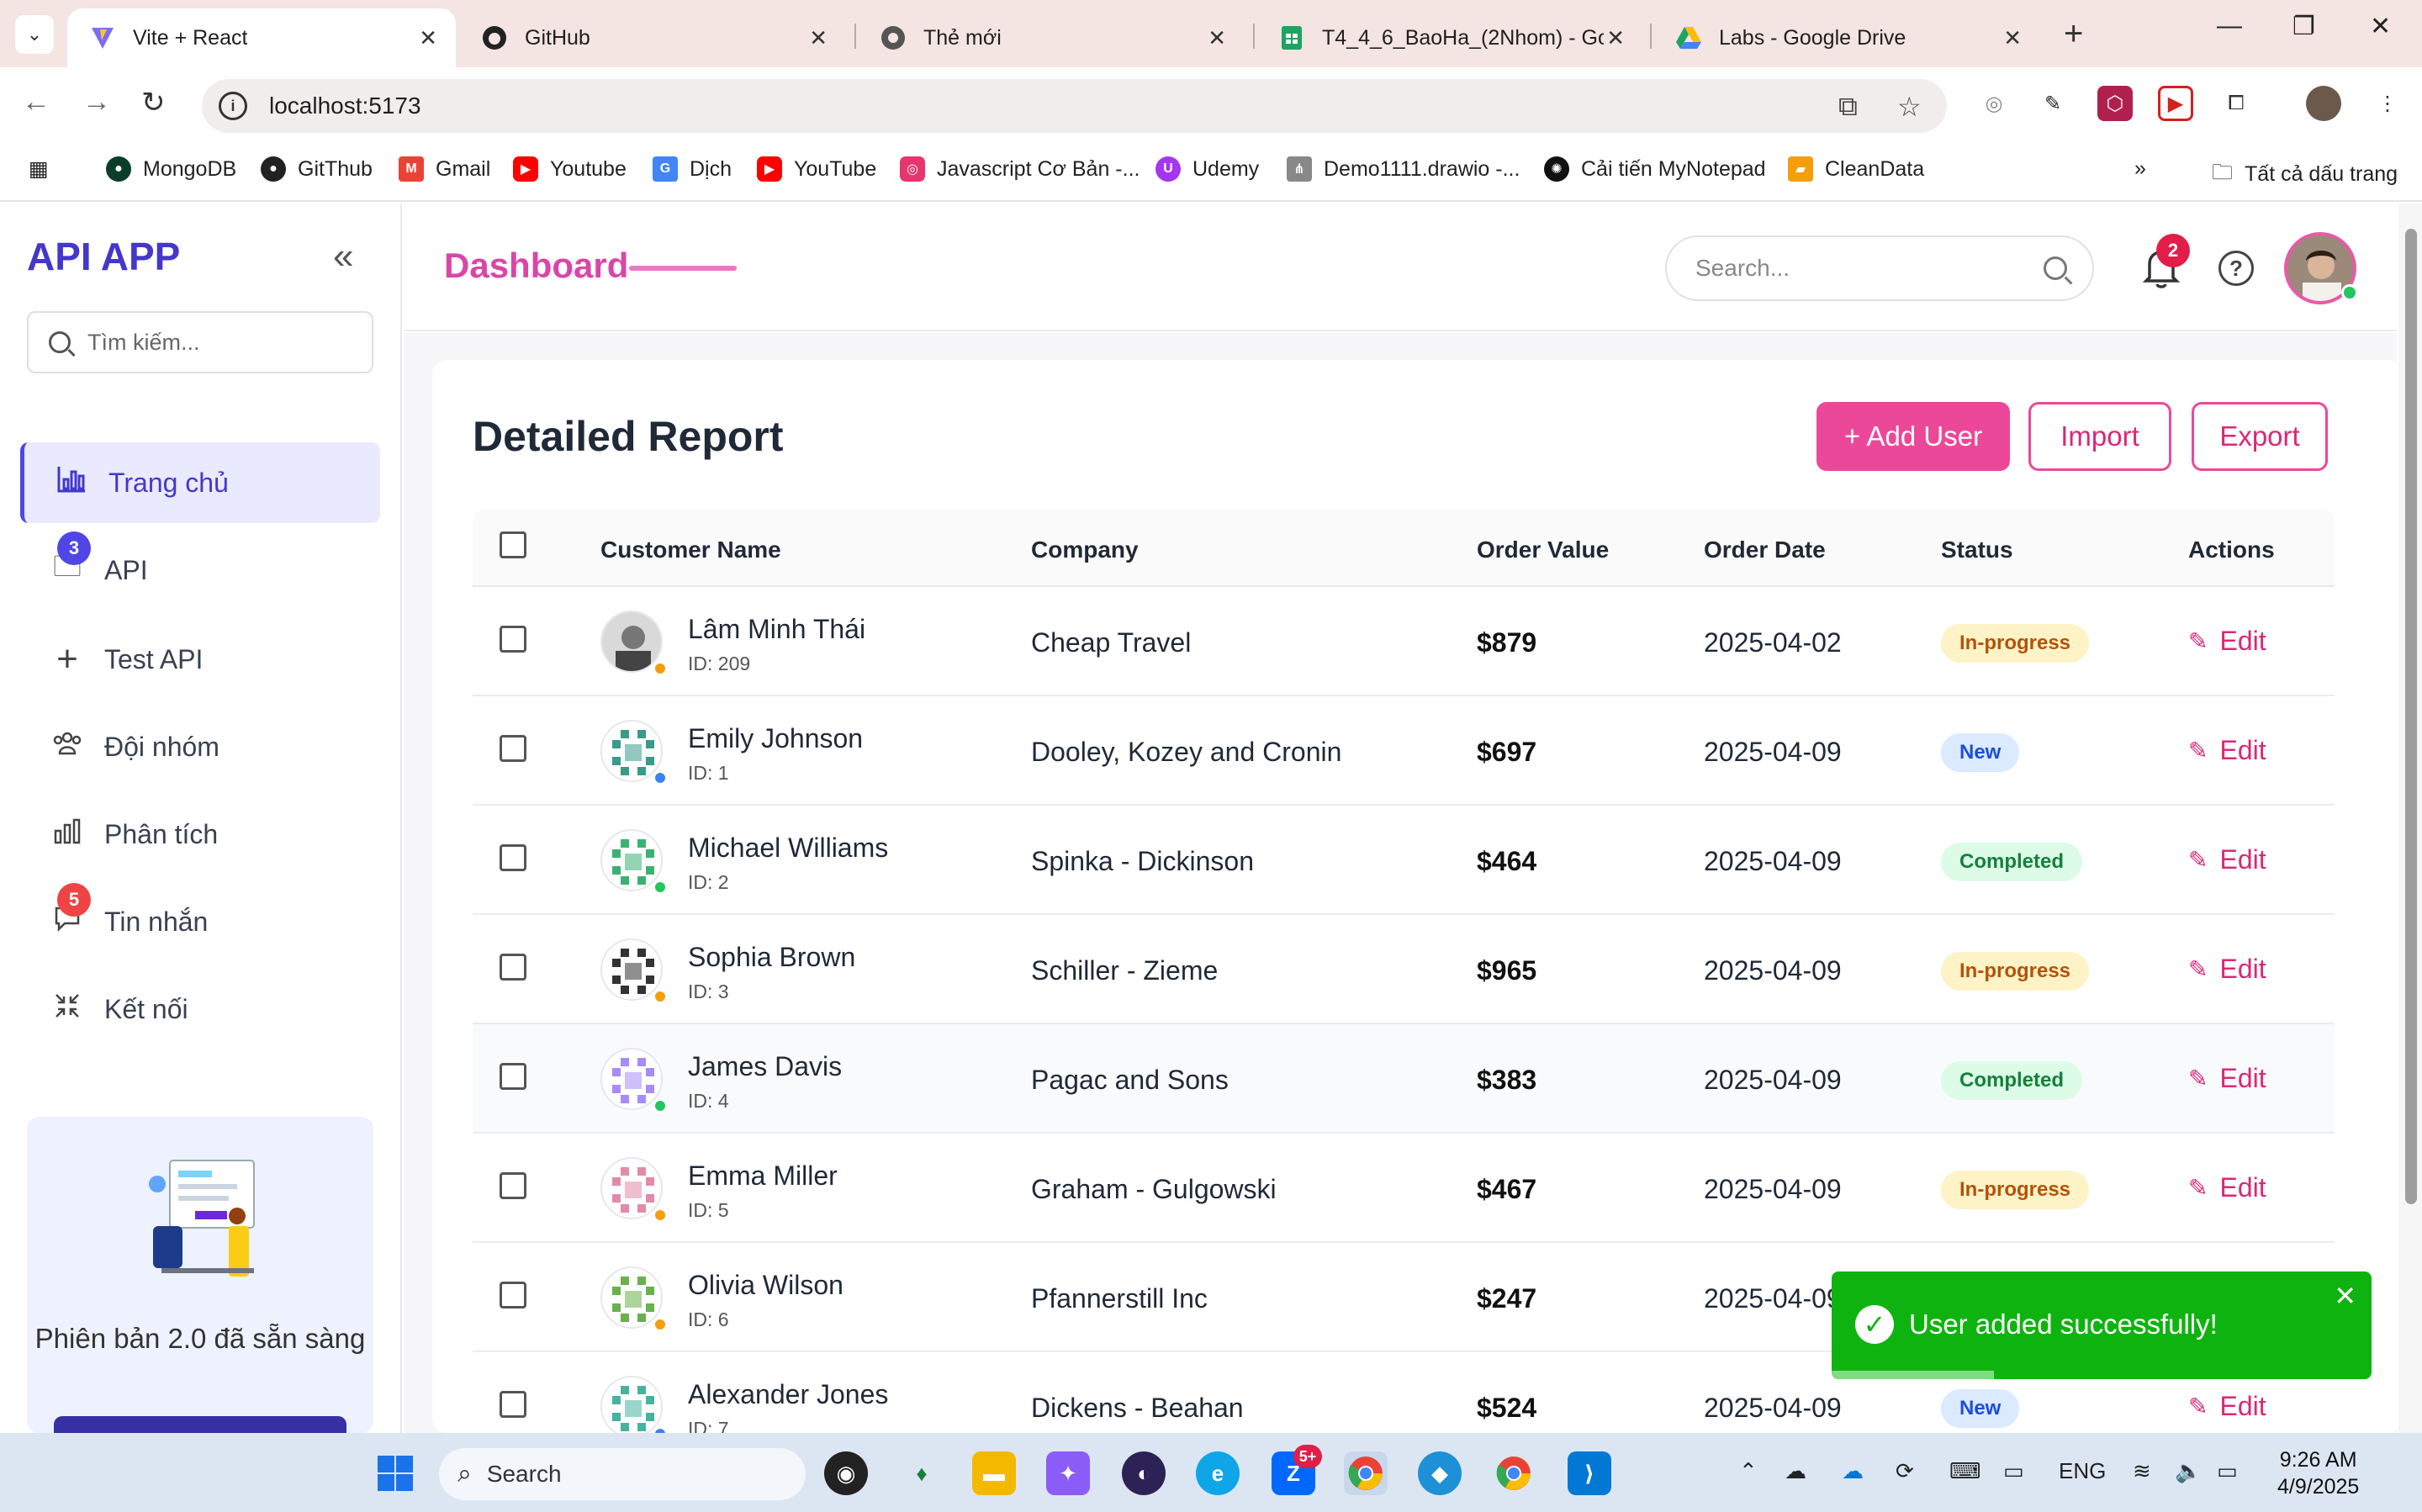  What do you see at coordinates (34, 34) in the screenshot?
I see `tab-search-button: ⌄` at bounding box center [34, 34].